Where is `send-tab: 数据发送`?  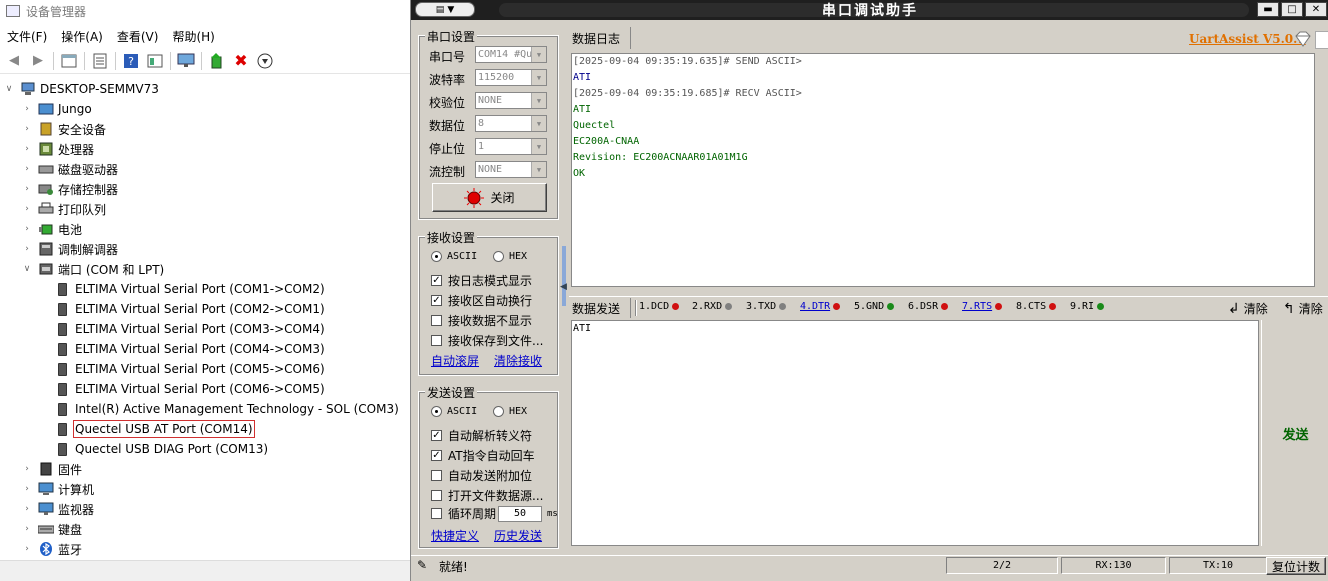 send-tab: 数据发送 is located at coordinates (600, 308).